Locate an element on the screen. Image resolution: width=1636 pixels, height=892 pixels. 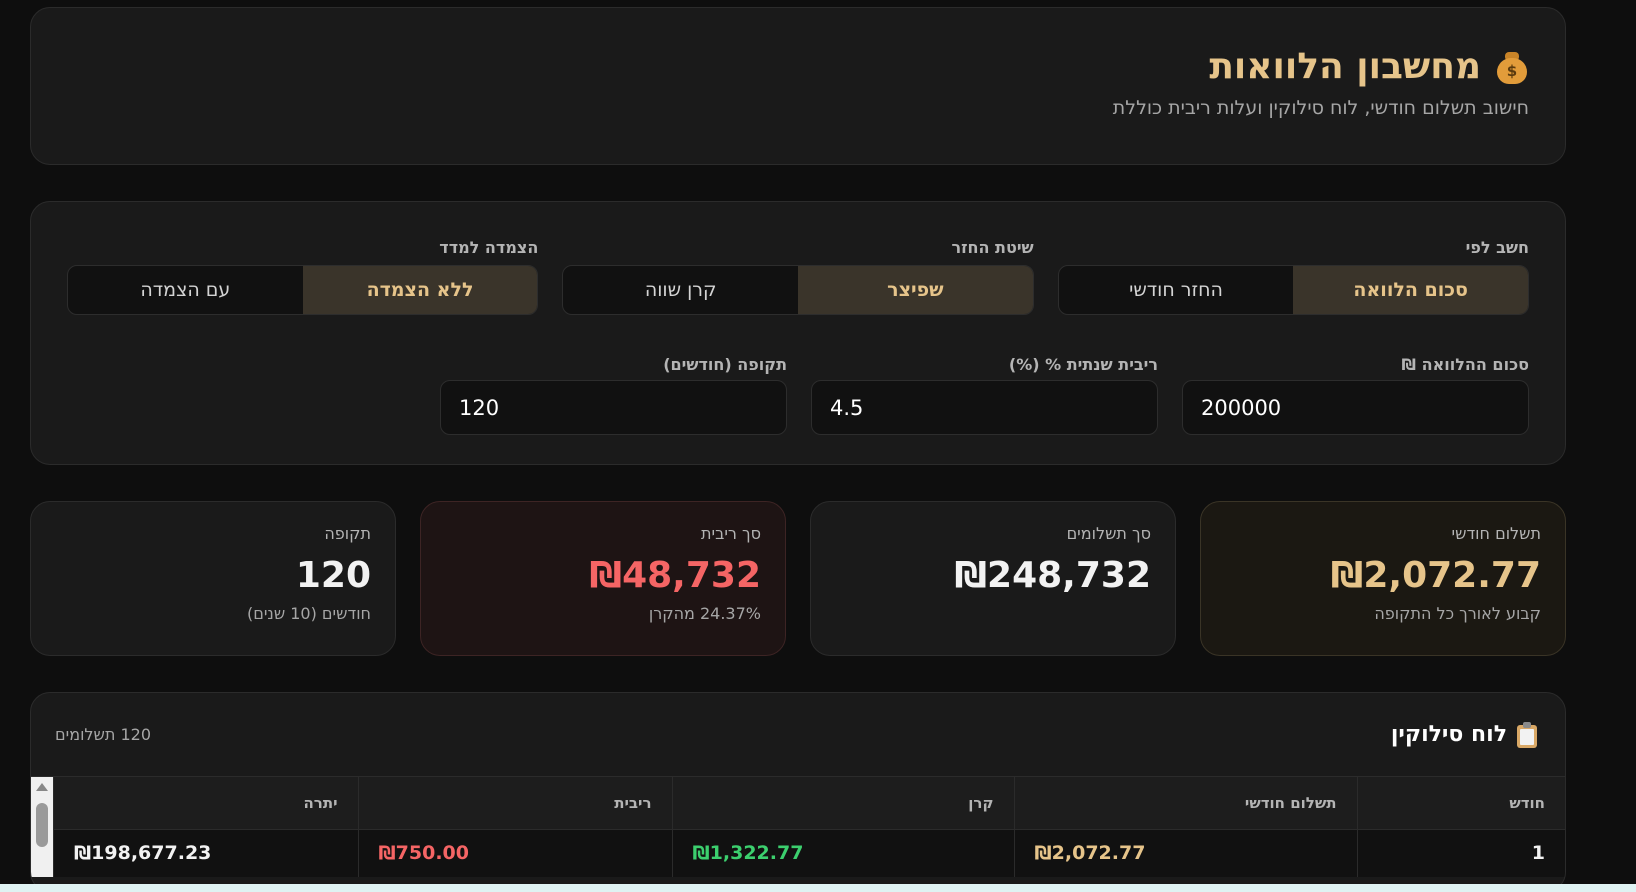
calc-by-group: חשב לפי סכום הלוואה החזר חודשי is located at coordinates (1293, 276).